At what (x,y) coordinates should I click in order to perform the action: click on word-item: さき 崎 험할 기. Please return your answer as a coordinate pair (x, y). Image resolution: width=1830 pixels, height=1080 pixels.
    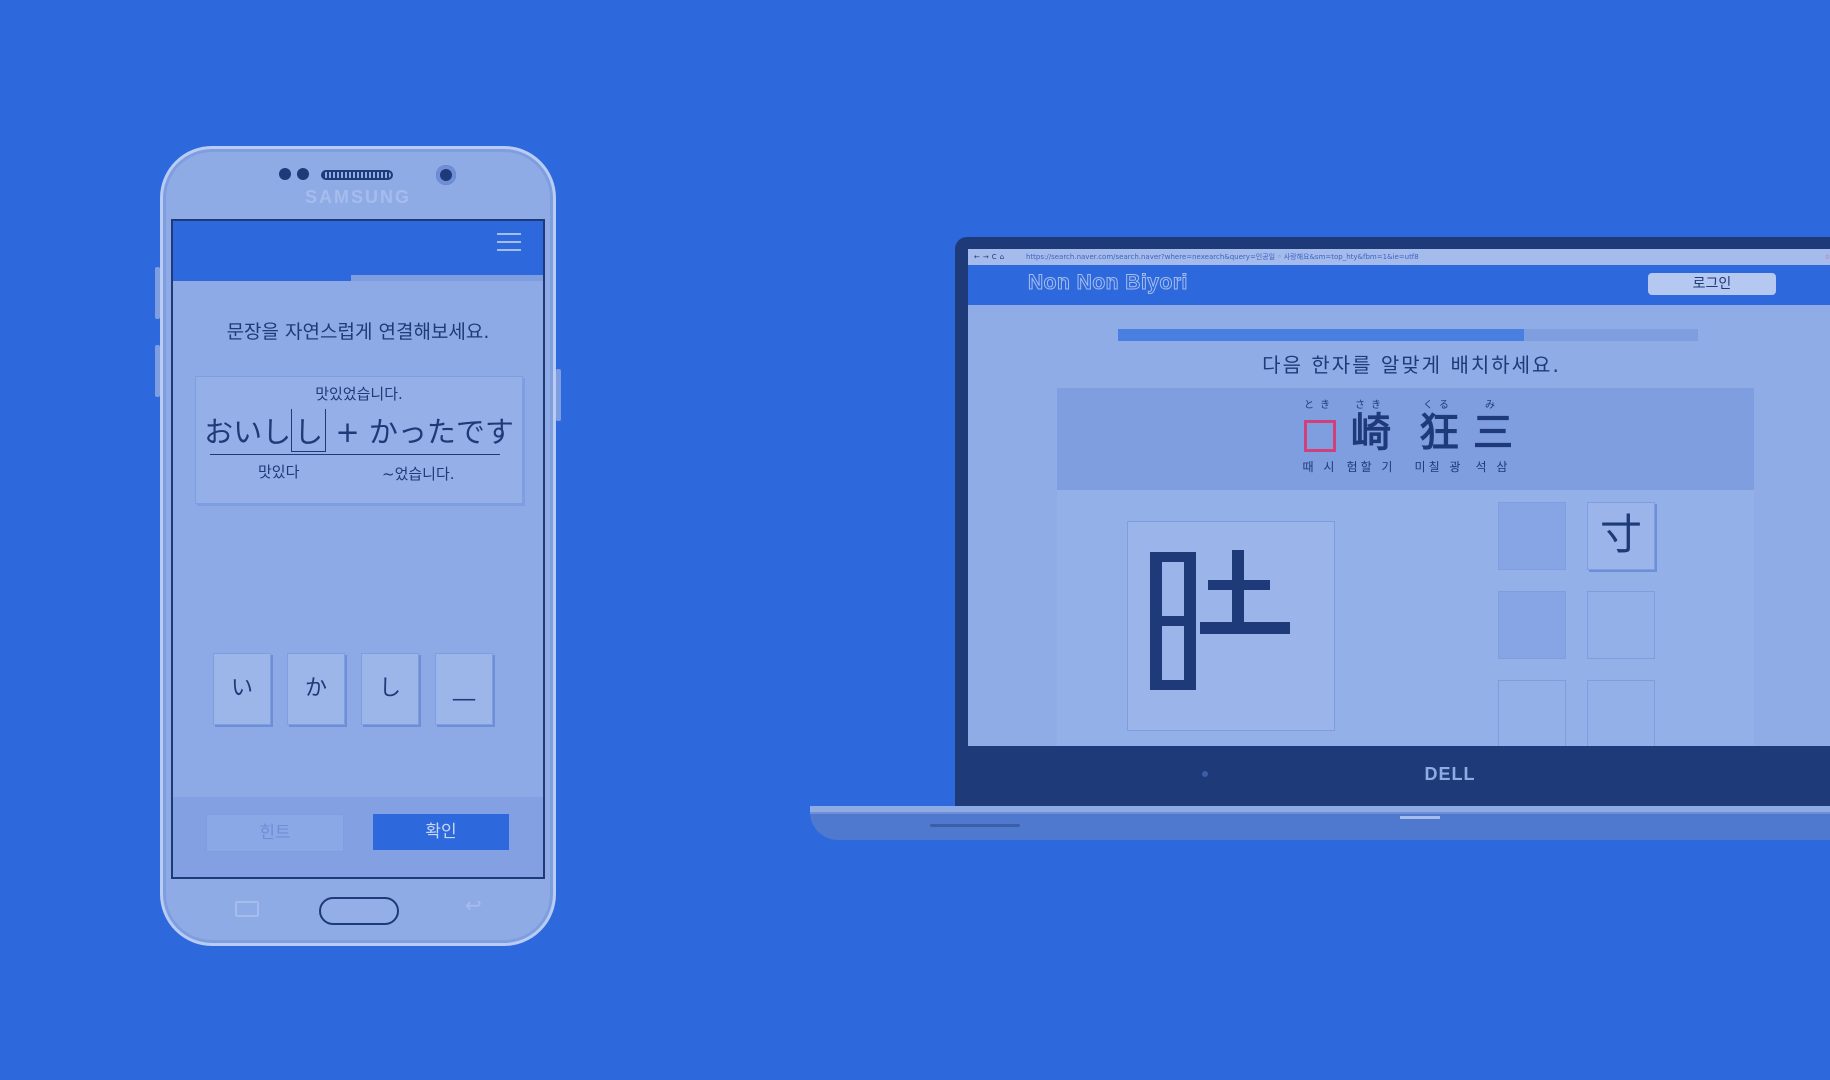
    Looking at the image, I should click on (1371, 435).